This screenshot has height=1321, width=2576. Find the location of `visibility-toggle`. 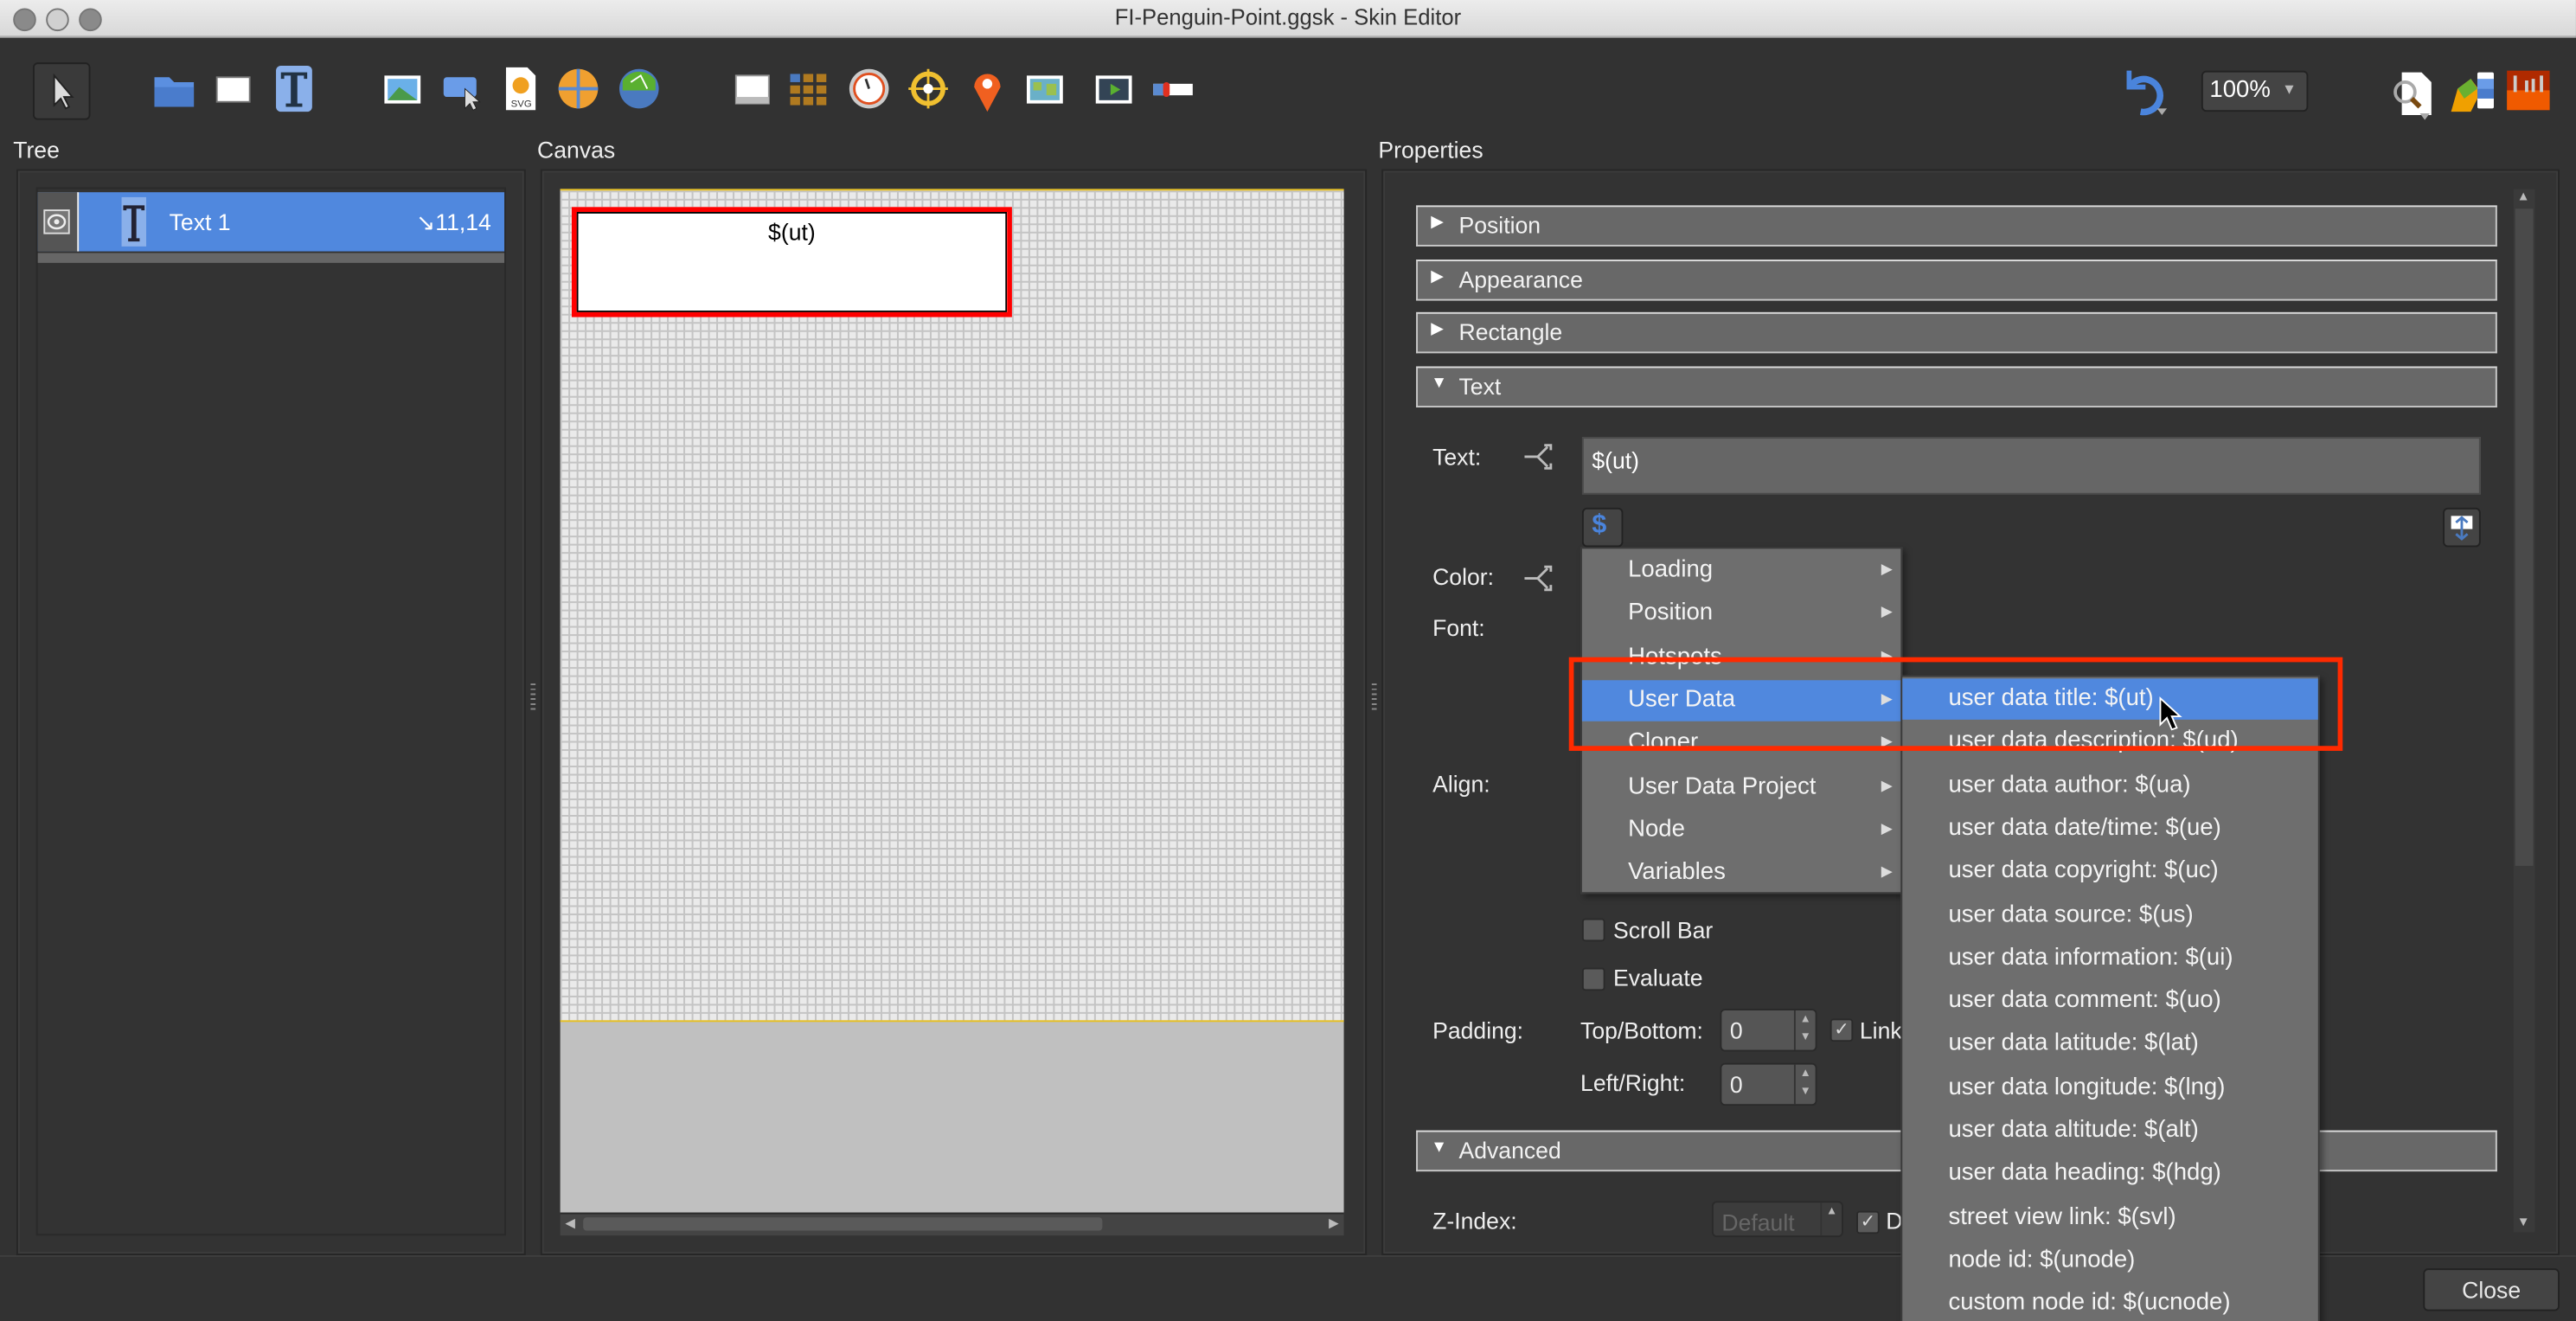

visibility-toggle is located at coordinates (58, 222).